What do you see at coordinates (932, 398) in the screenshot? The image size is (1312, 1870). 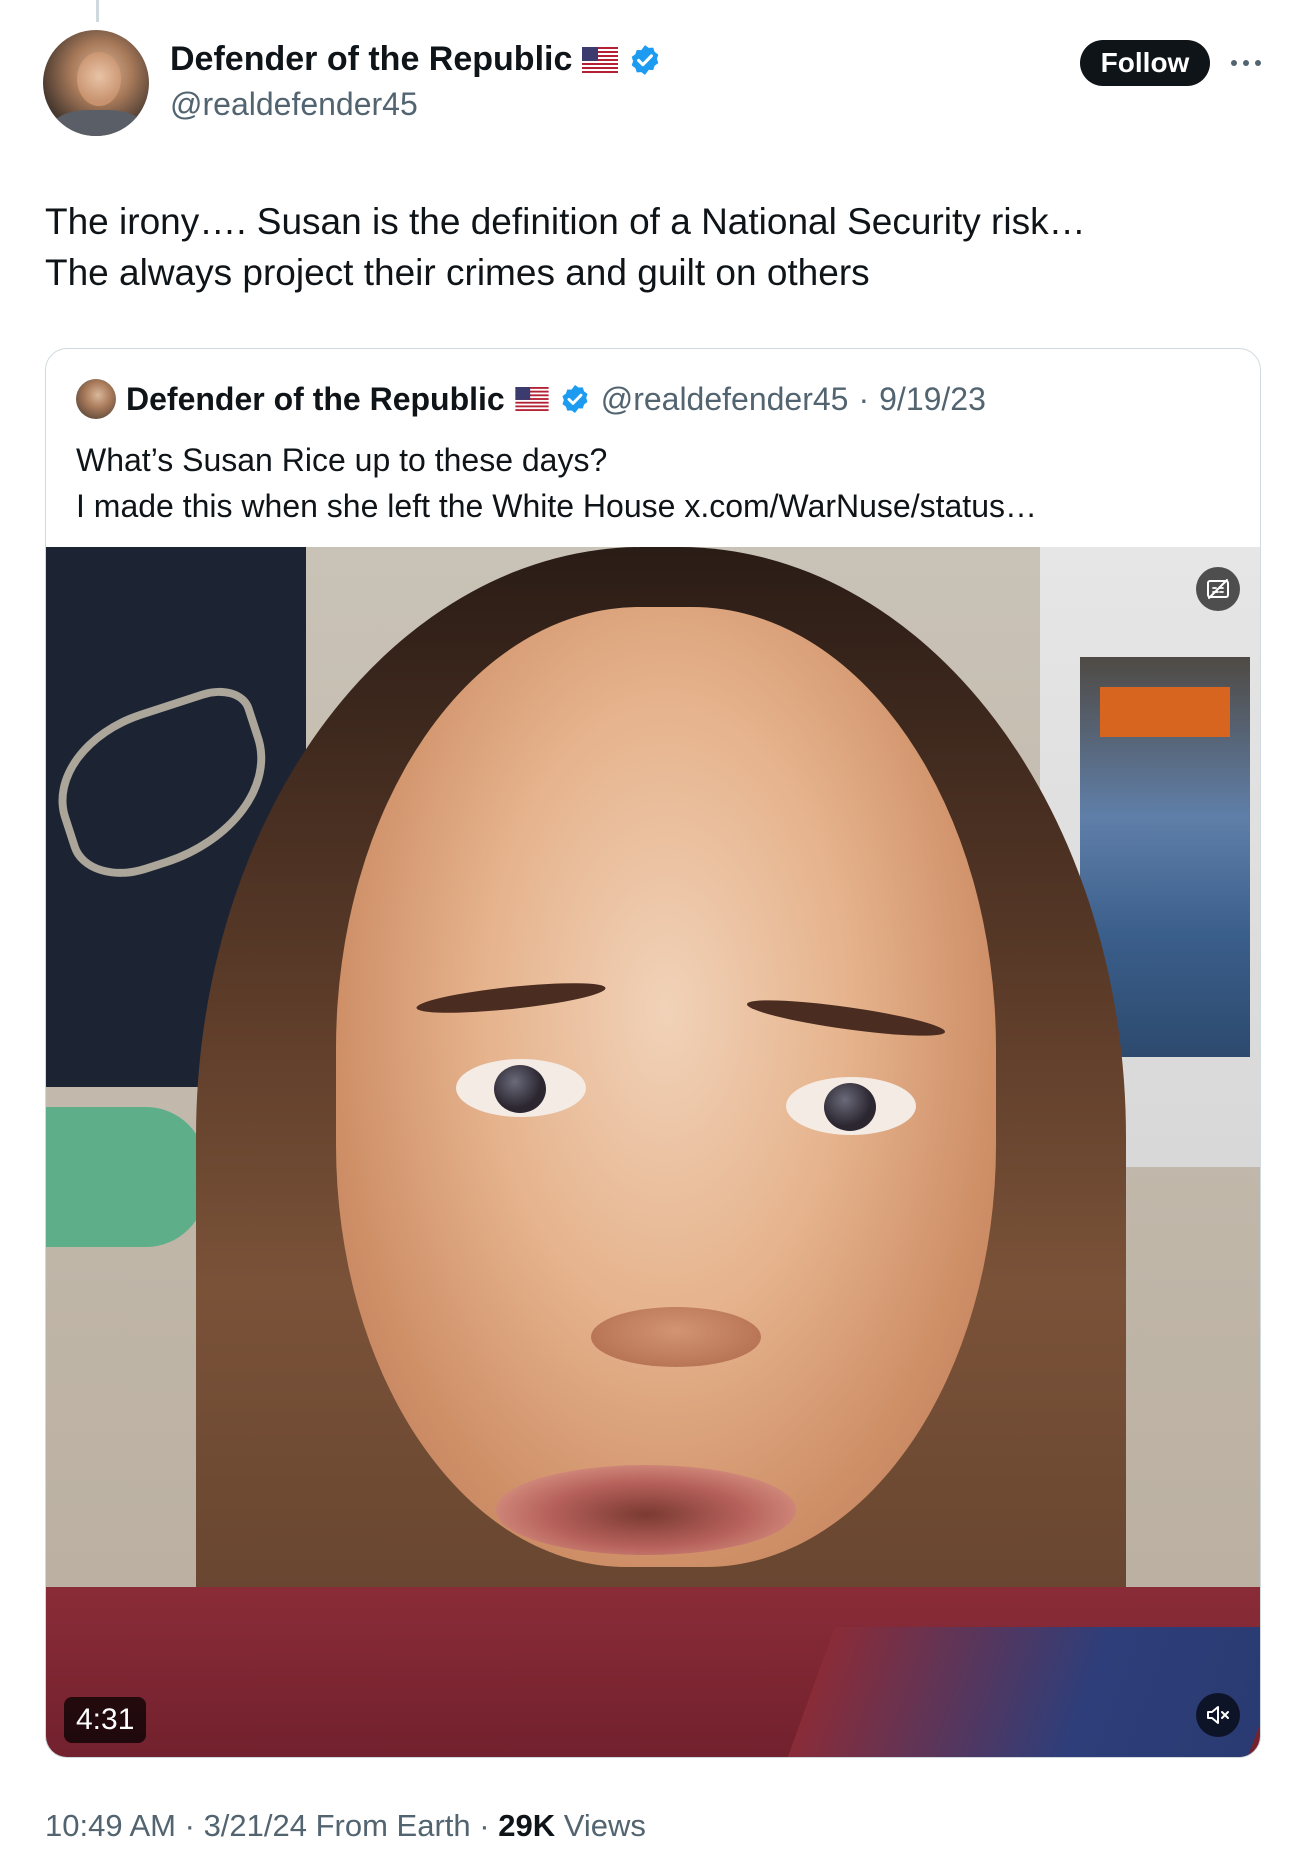 I see `quoted-date: 9/19/23` at bounding box center [932, 398].